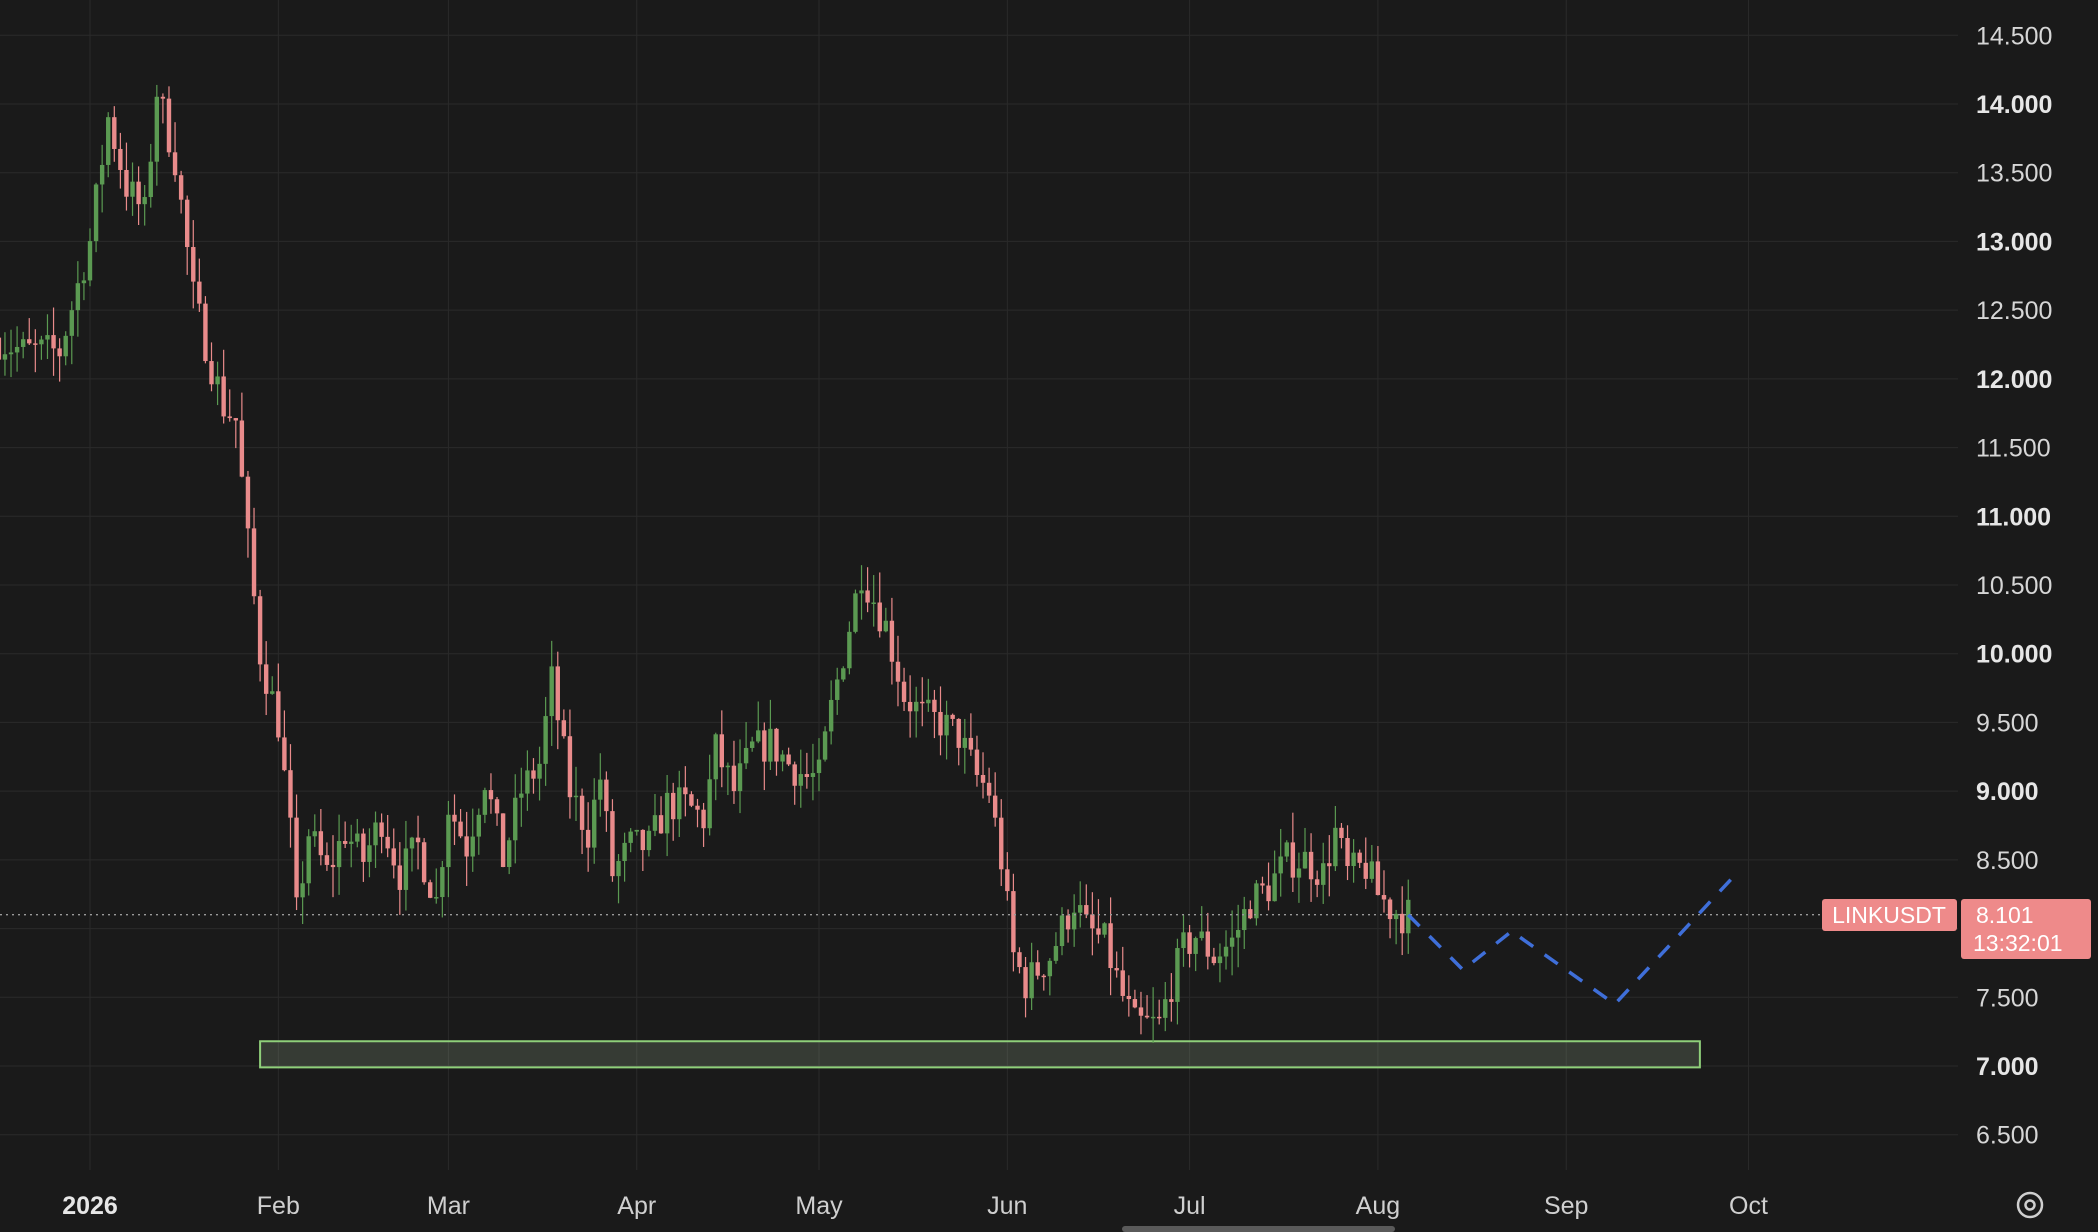 Image resolution: width=2098 pixels, height=1232 pixels. What do you see at coordinates (915, 1206) in the screenshot?
I see `x-axis: 2026 Feb Mar Apr May Jun Jul Aug Sep Oct` at bounding box center [915, 1206].